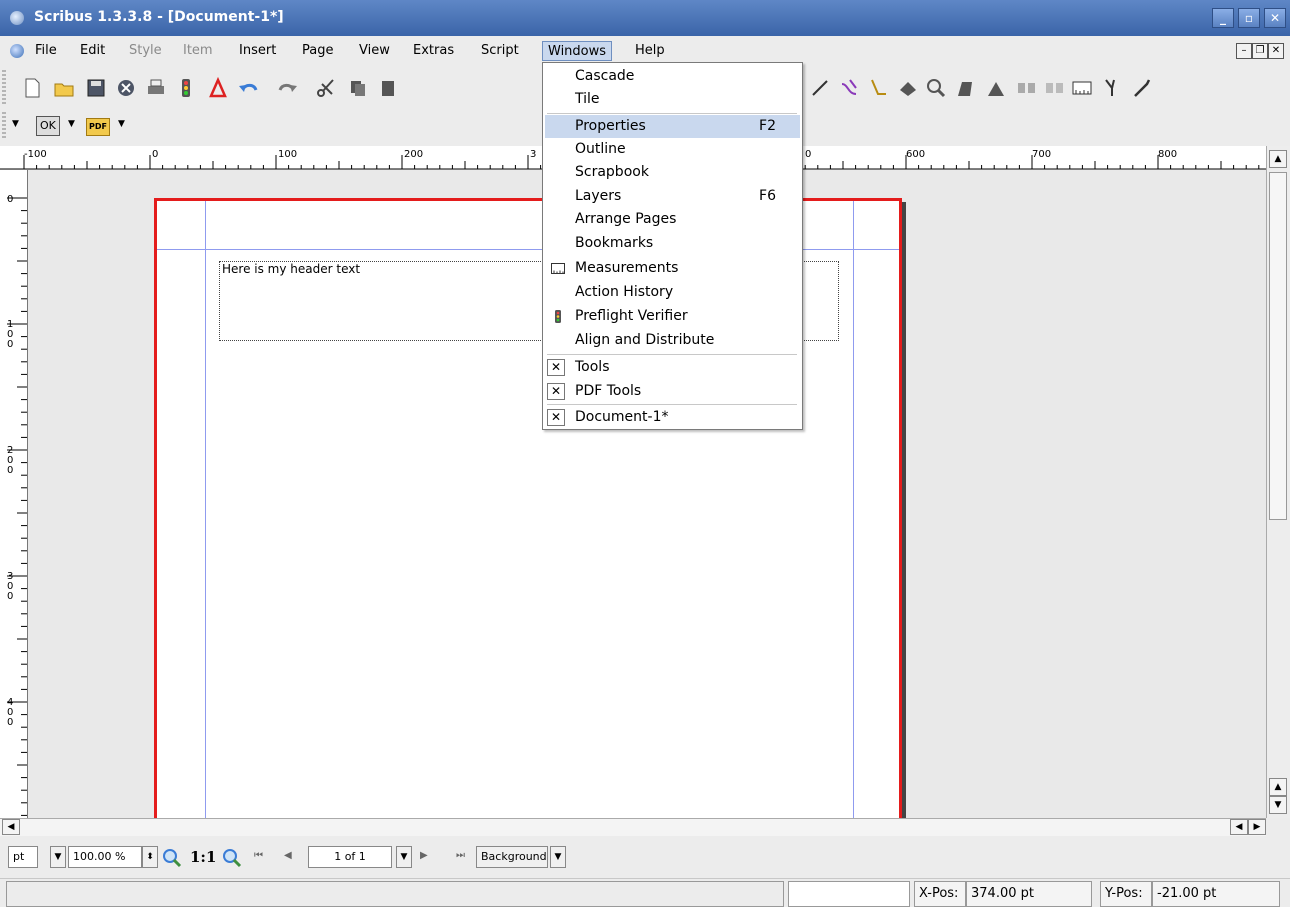 Image resolution: width=1290 pixels, height=907 pixels. Describe the element at coordinates (350, 857) in the screenshot. I see `page-selector: 1 of 1` at that location.